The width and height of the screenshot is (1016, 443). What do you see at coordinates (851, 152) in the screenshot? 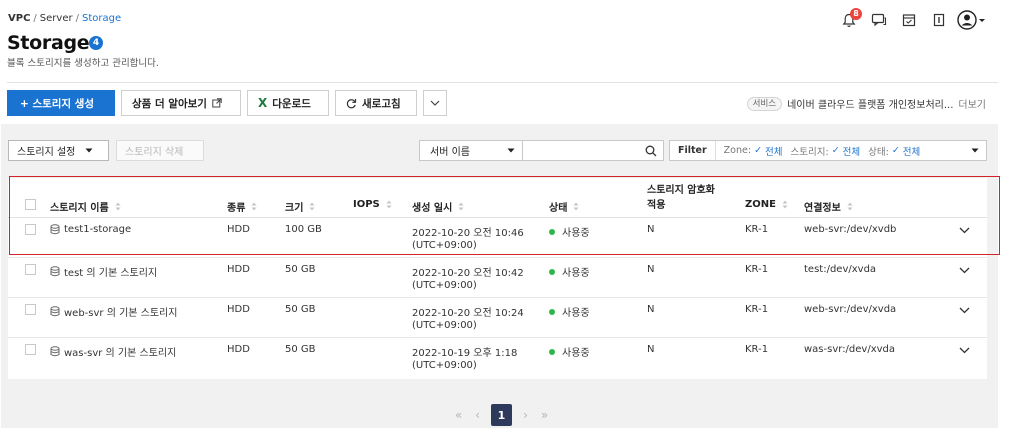
I see `filter-storage-value: 전체` at bounding box center [851, 152].